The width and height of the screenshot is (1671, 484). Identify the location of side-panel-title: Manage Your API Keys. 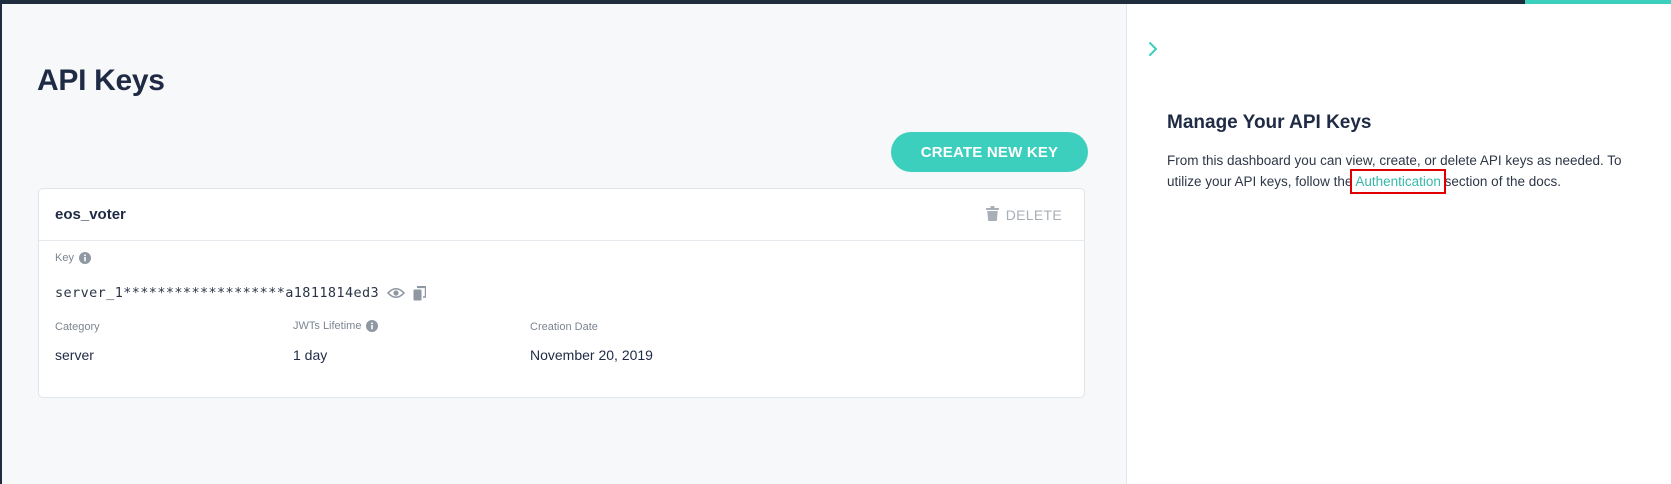
(1269, 122).